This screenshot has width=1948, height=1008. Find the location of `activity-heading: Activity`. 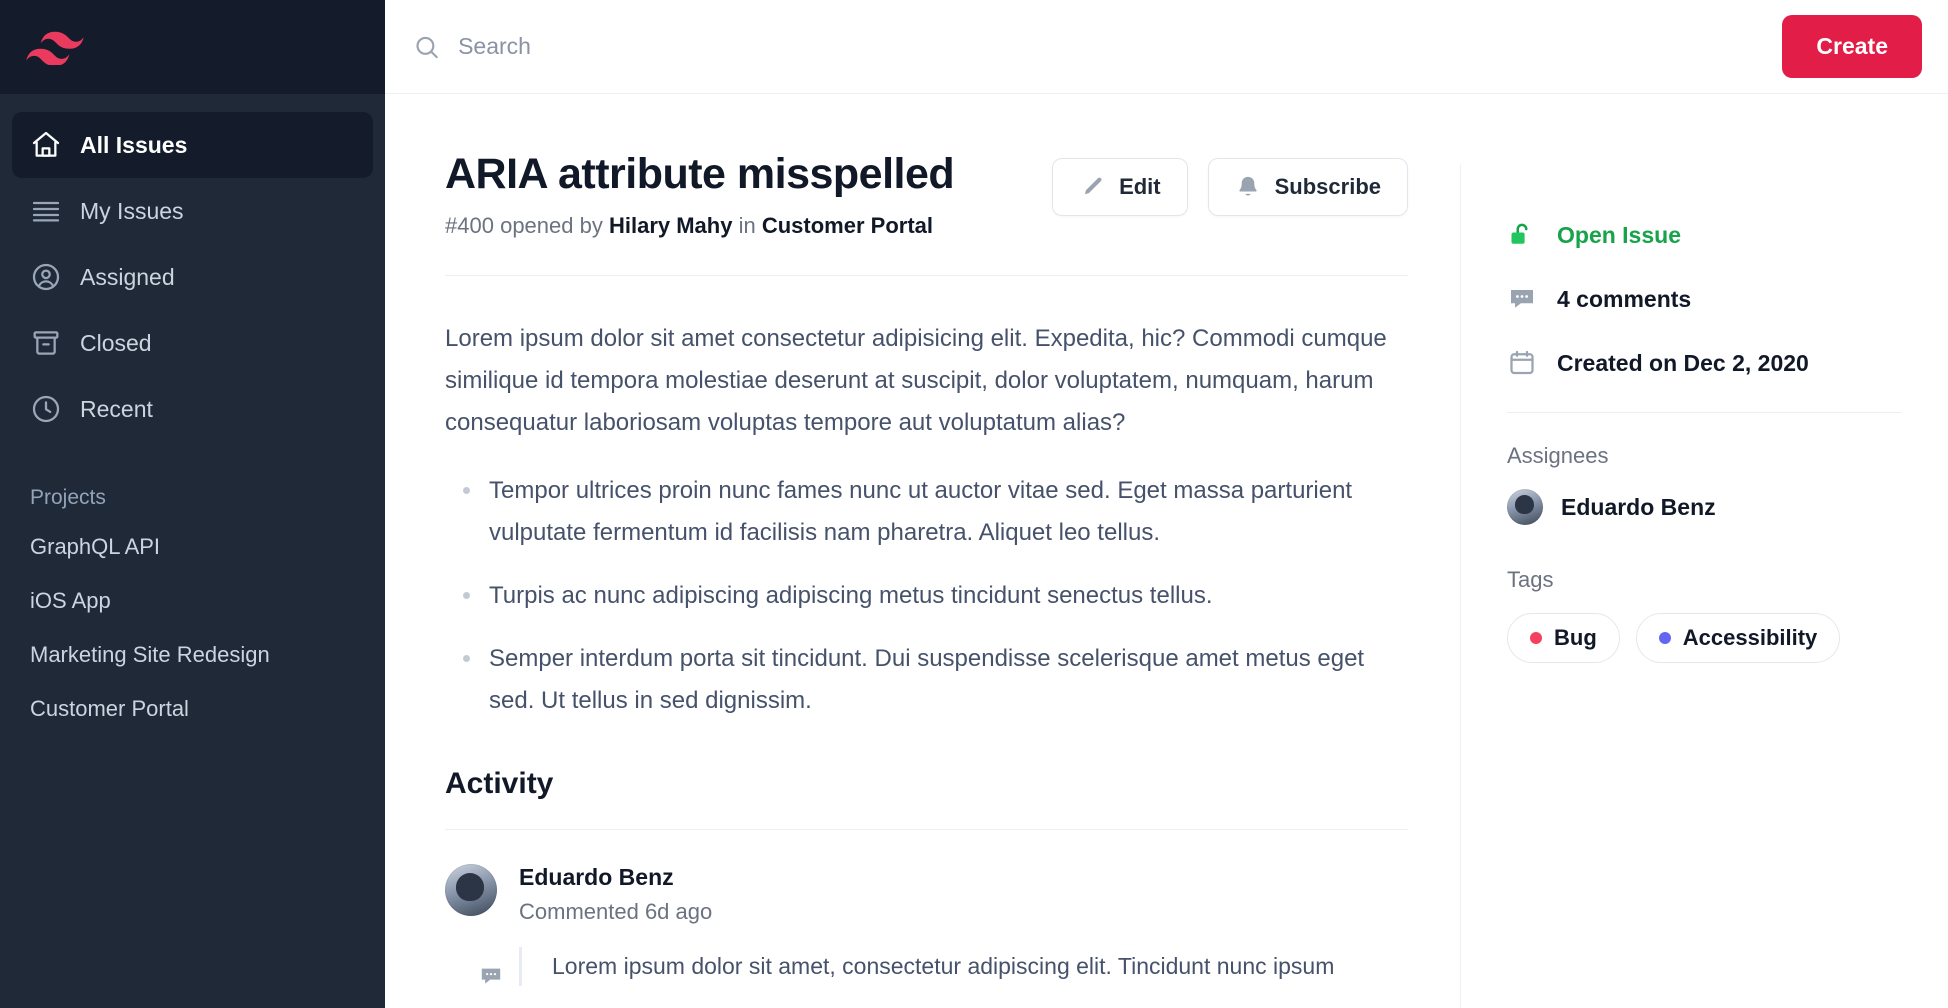

activity-heading: Activity is located at coordinates (499, 783).